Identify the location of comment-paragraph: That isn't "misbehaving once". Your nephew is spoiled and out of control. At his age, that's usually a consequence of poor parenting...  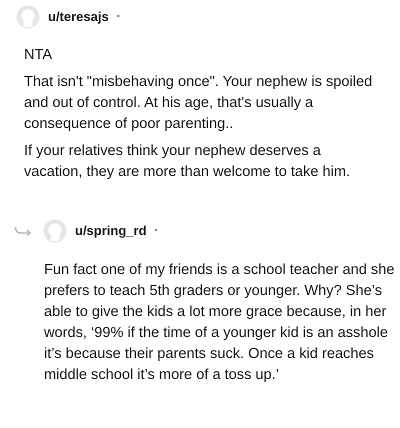
(199, 103).